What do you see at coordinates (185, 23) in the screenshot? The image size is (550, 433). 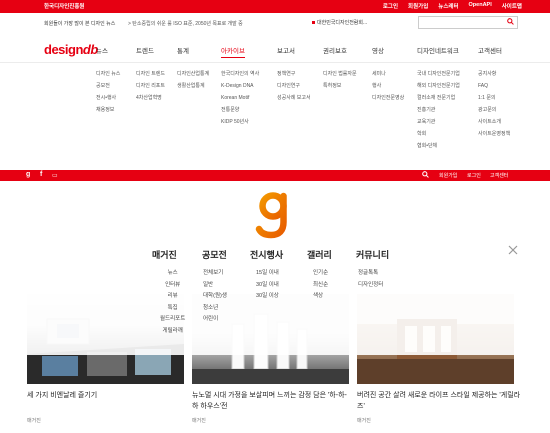 I see `notice-item: > 탄소중립의 쉬운 룰 ISO 표준, 2050년 목표로 개발 중` at bounding box center [185, 23].